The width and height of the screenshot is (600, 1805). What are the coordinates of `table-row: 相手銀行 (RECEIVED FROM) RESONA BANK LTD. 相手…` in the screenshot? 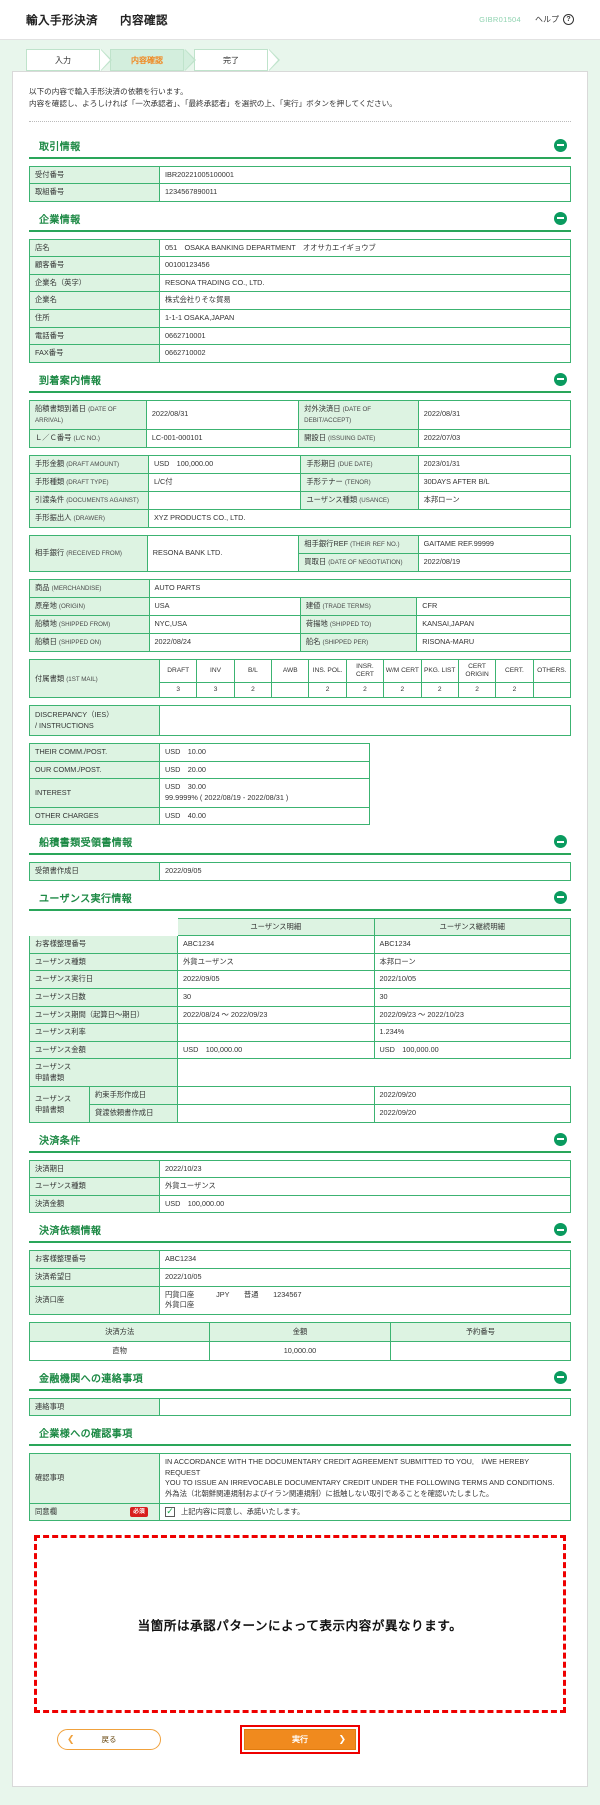 It's located at (300, 553).